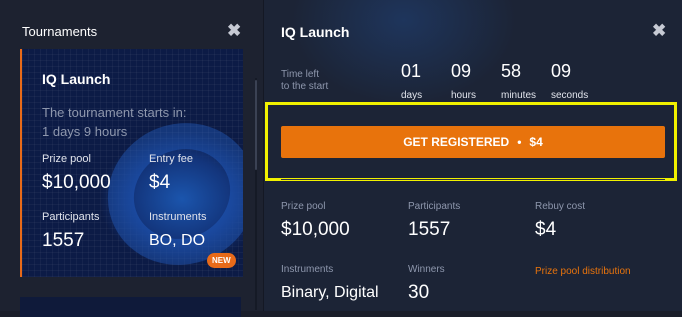 Image resolution: width=682 pixels, height=317 pixels. Describe the element at coordinates (583, 271) in the screenshot. I see `prize-pool-distribution-link: Prize pool distribution` at that location.